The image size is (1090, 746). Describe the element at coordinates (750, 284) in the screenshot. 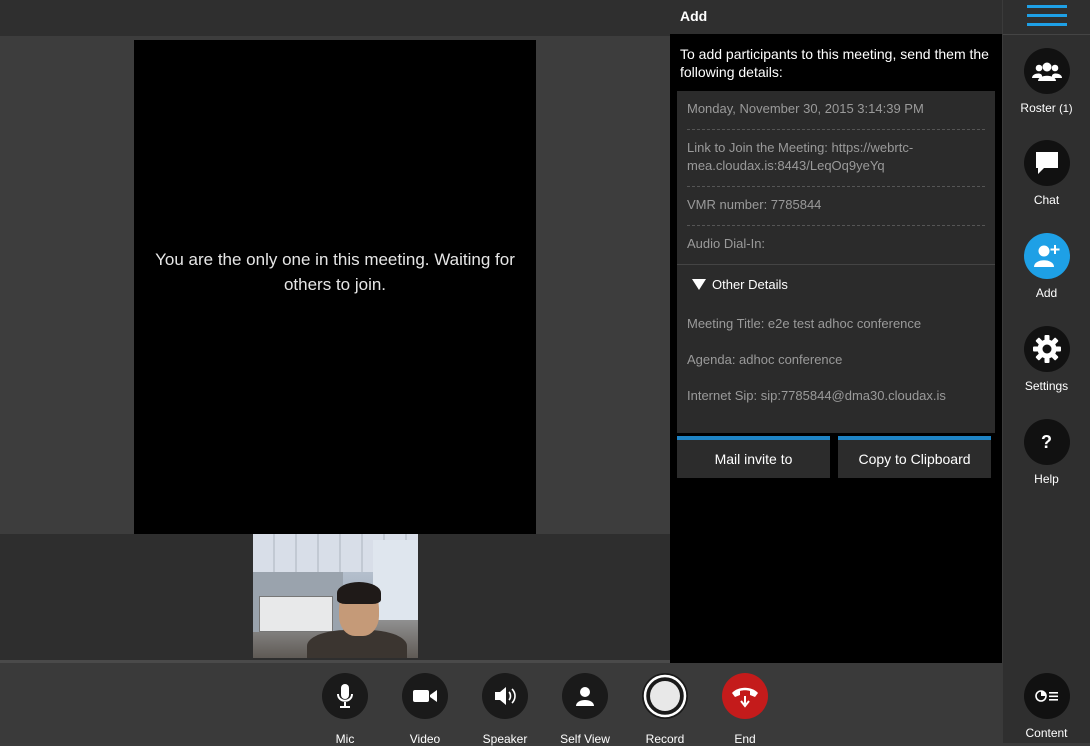

I see `other-details-label: Other Details` at that location.